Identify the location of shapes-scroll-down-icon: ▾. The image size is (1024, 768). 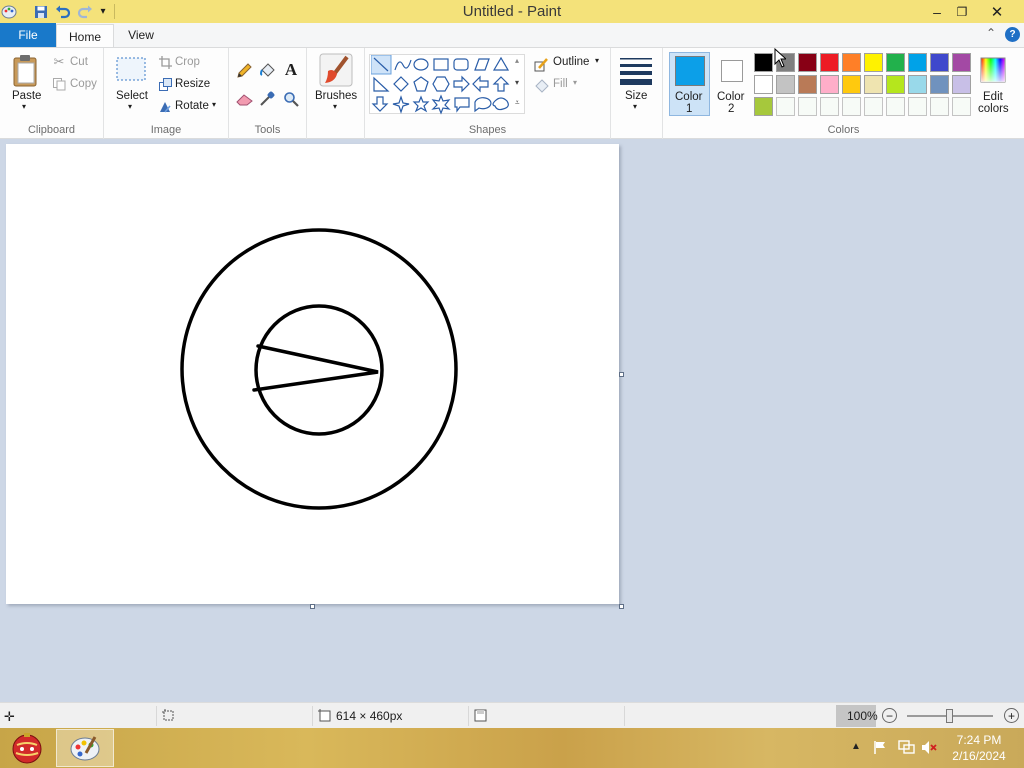
(517, 82).